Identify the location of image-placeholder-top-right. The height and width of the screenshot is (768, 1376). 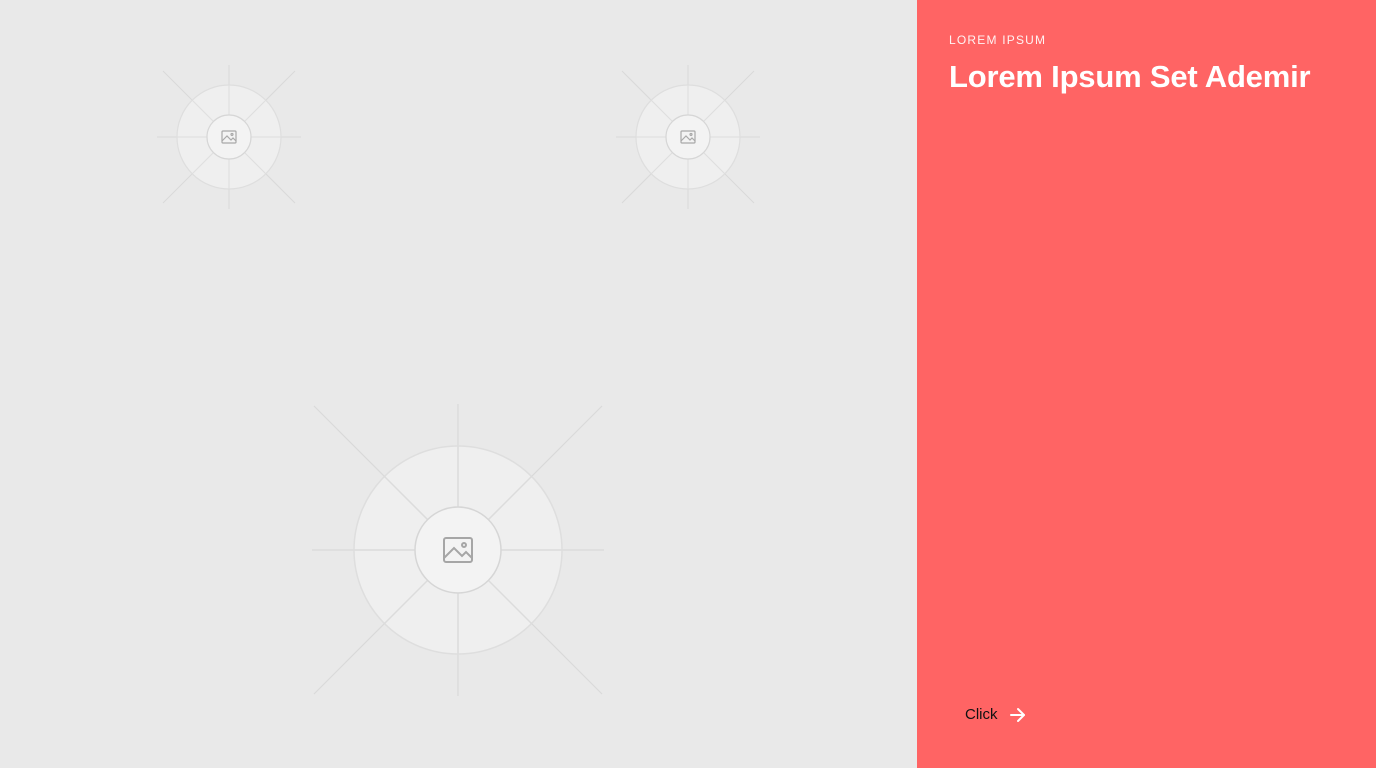
(688, 137).